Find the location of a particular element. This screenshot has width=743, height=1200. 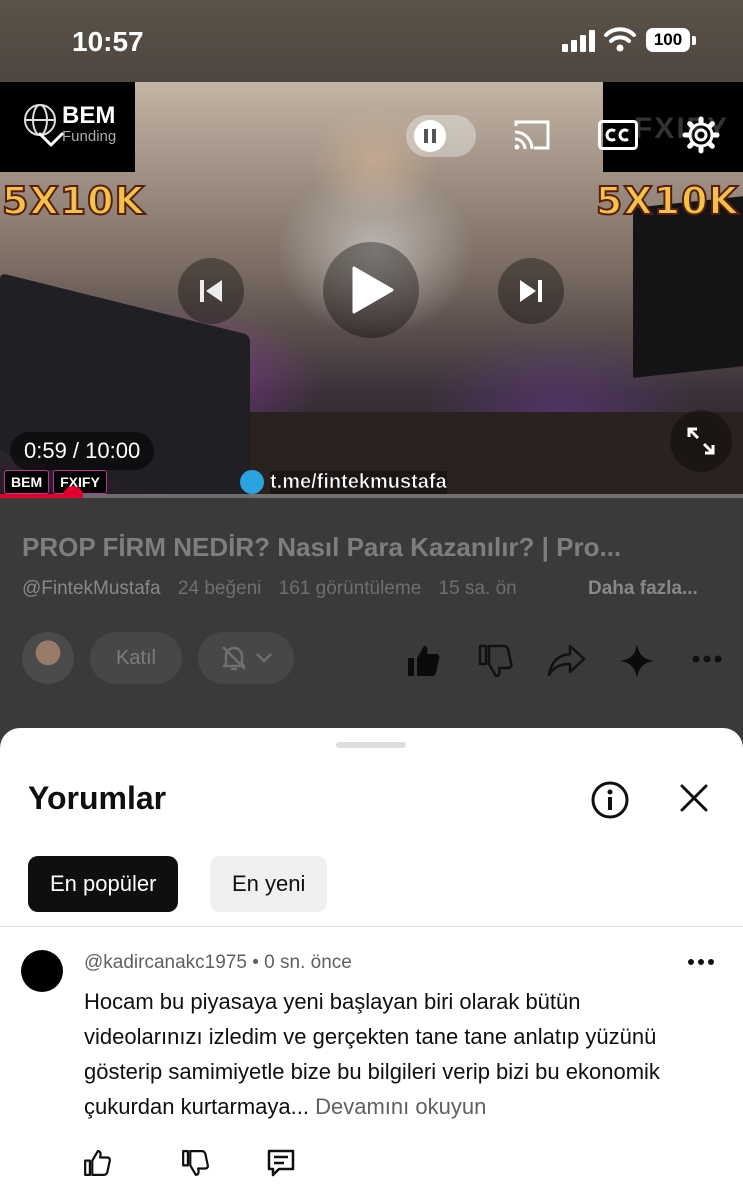

telegram-icon is located at coordinates (252, 482).